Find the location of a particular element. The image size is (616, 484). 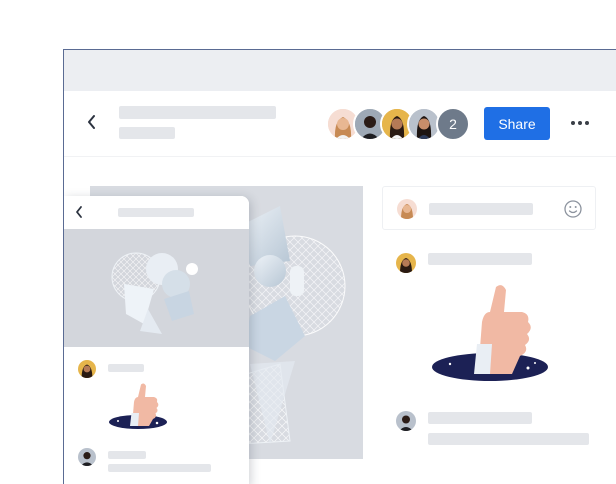

back-button is located at coordinates (92, 122).